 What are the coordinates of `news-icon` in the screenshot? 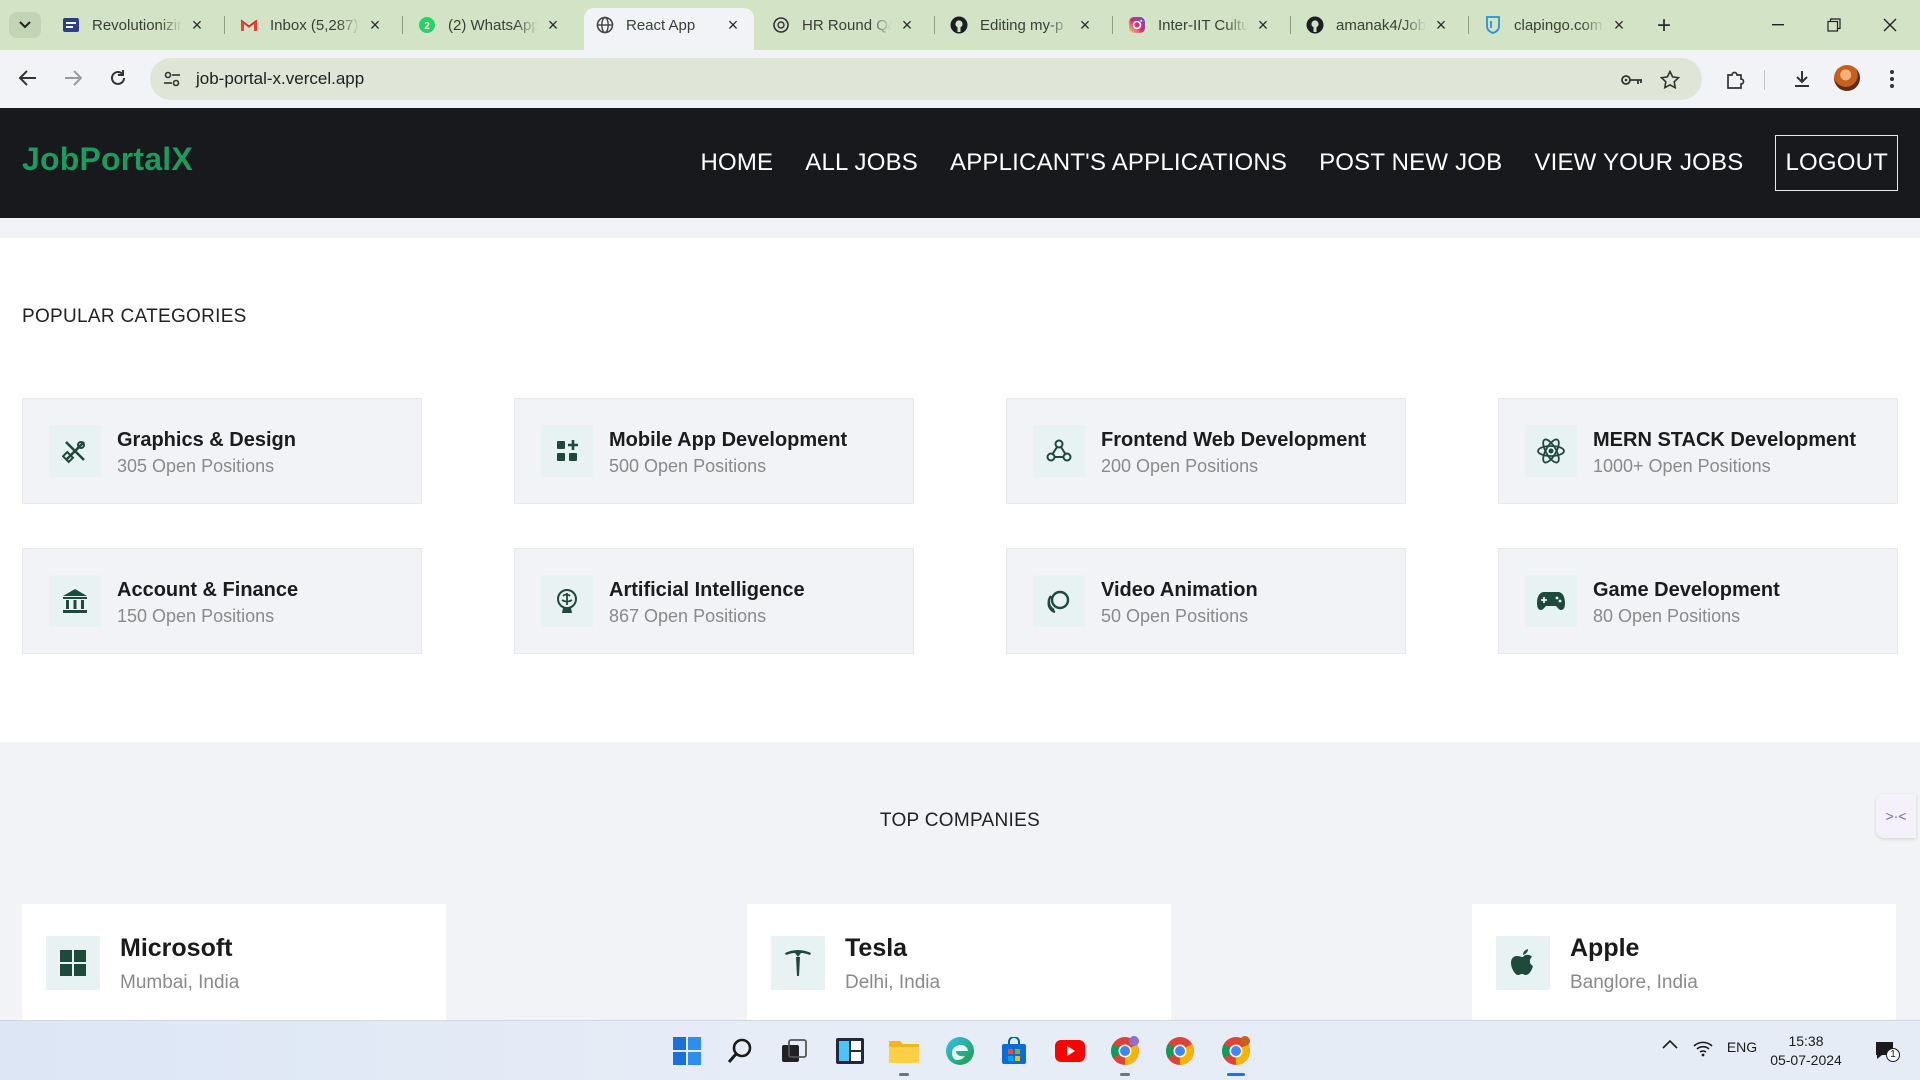 It's located at (71, 25).